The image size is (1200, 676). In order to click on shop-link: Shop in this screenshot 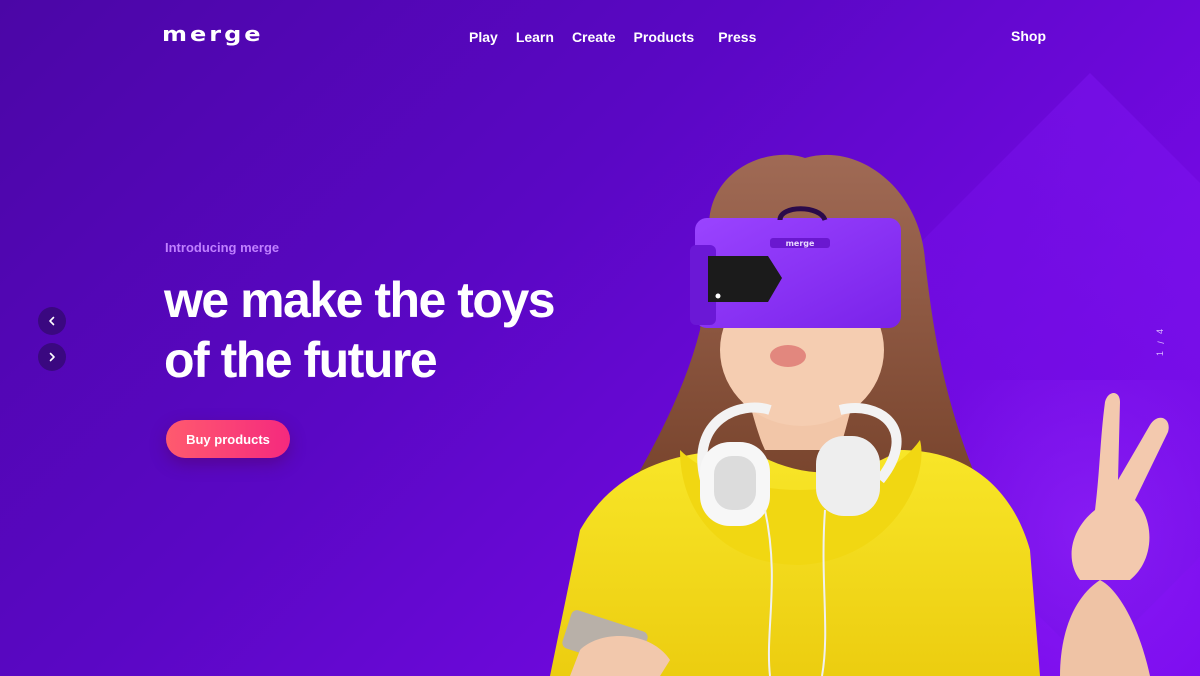, I will do `click(1028, 36)`.